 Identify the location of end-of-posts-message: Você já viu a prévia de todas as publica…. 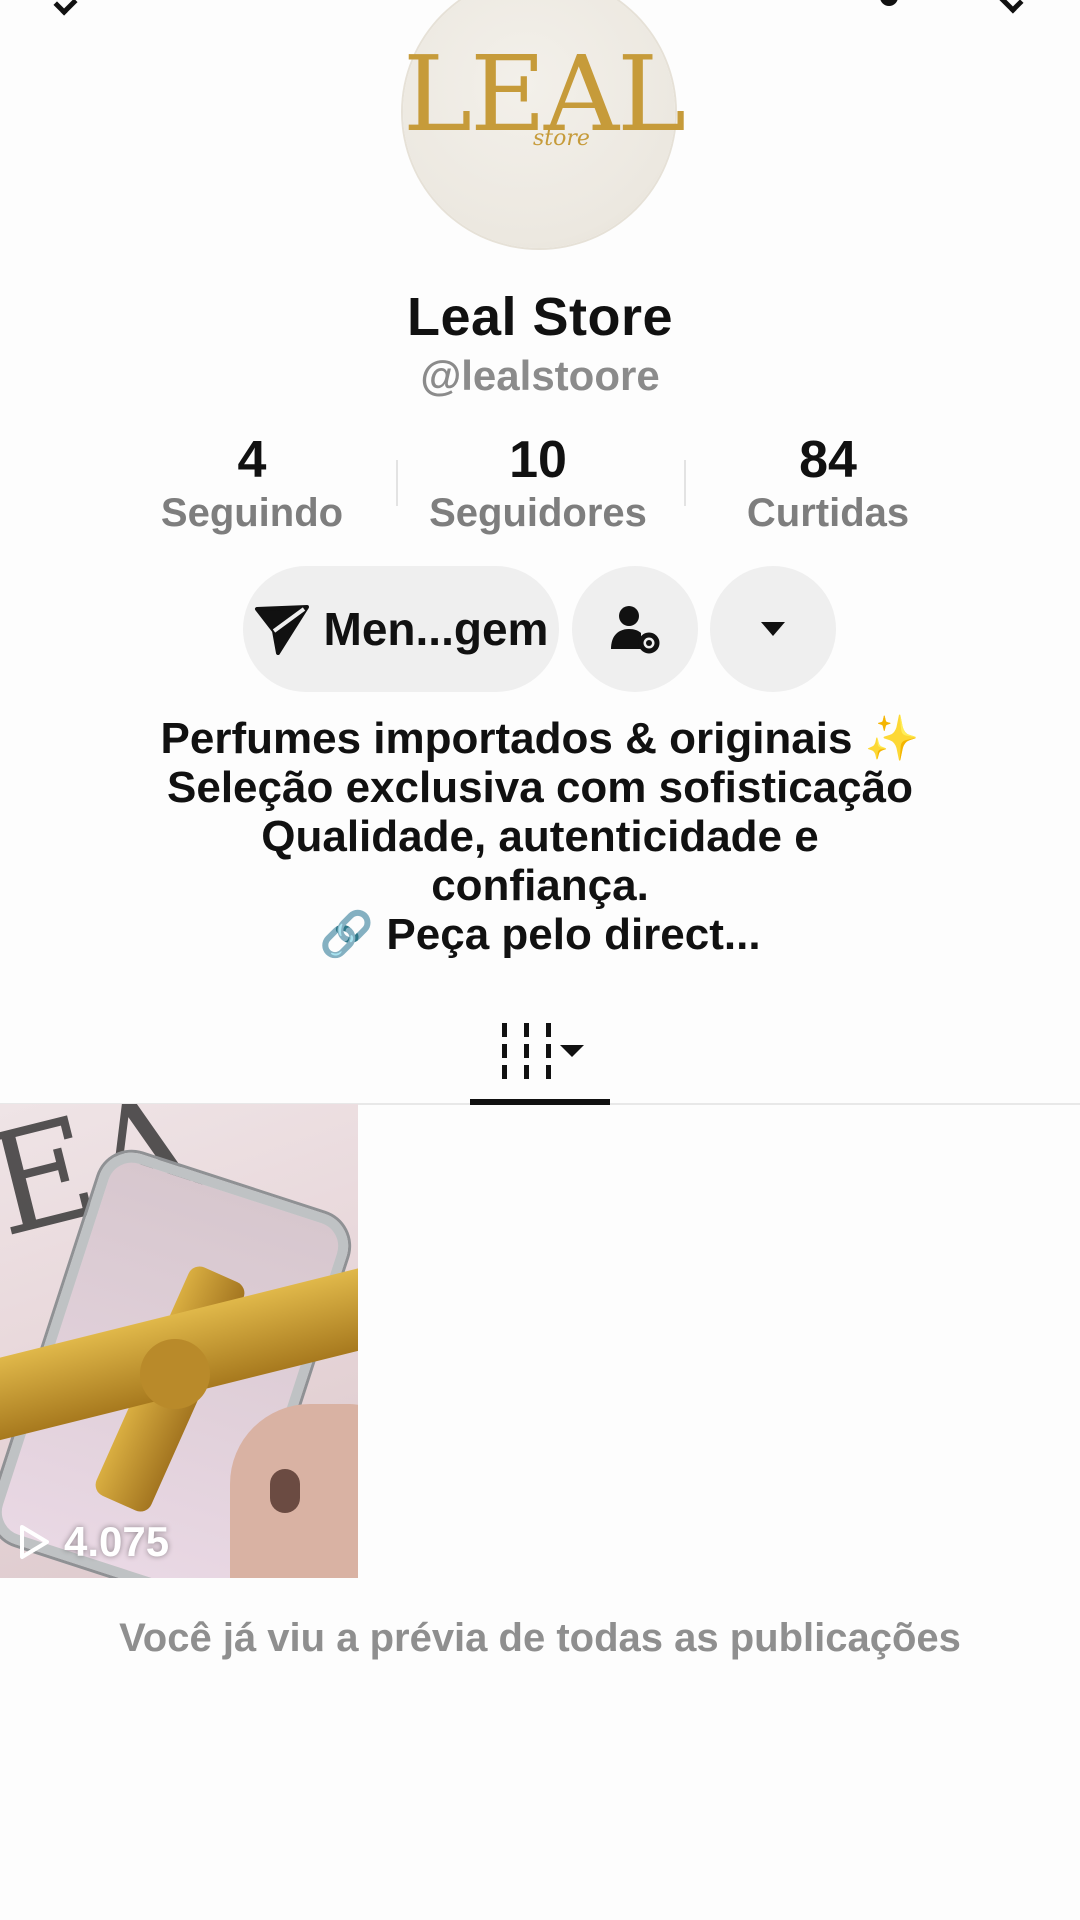
(540, 1638).